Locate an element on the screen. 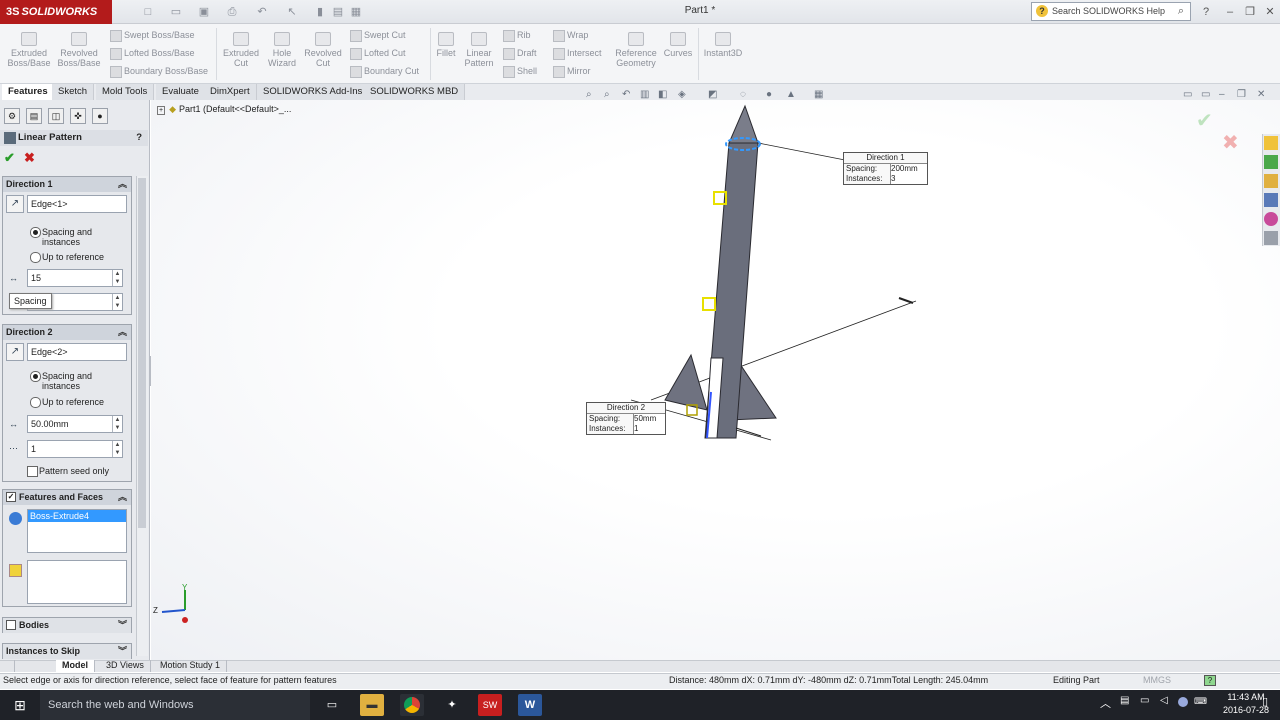 Image resolution: width=1280 pixels, height=721 pixels. taskbar-search: Search the web and Windows is located at coordinates (175, 705).